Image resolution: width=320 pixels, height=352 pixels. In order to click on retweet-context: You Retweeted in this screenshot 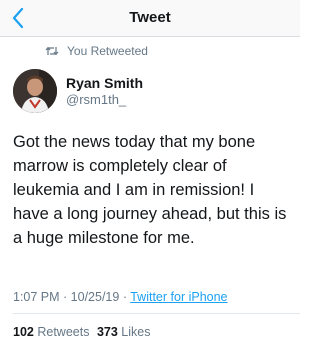, I will do `click(96, 51)`.